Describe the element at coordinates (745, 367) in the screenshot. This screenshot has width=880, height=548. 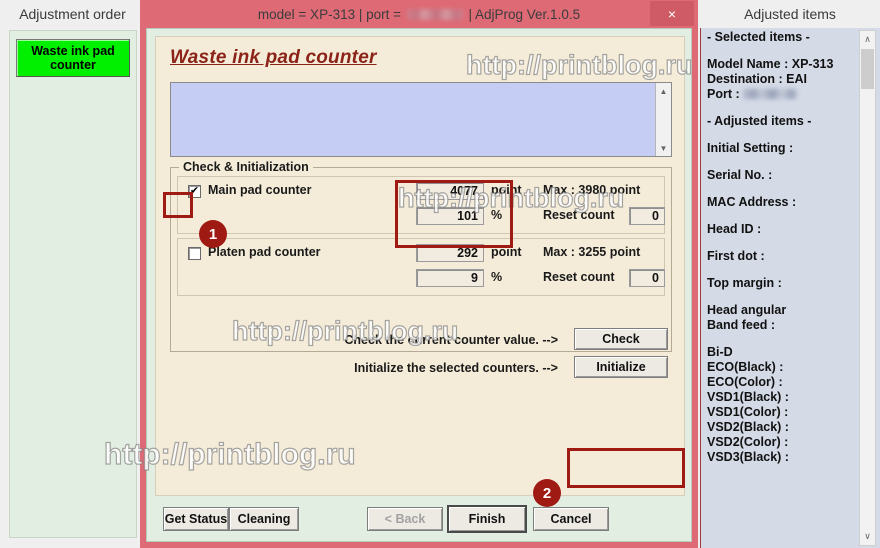
I see `list-item-eco-black: ECO(Black) :` at that location.